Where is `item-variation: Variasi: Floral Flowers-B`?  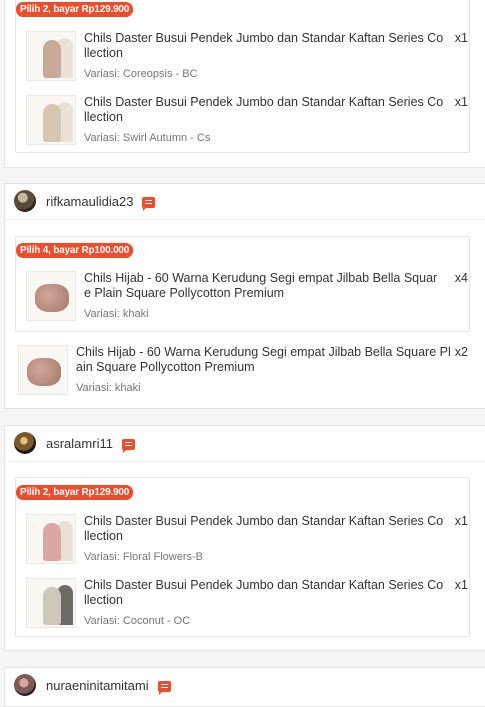 item-variation: Variasi: Floral Flowers-B is located at coordinates (143, 557).